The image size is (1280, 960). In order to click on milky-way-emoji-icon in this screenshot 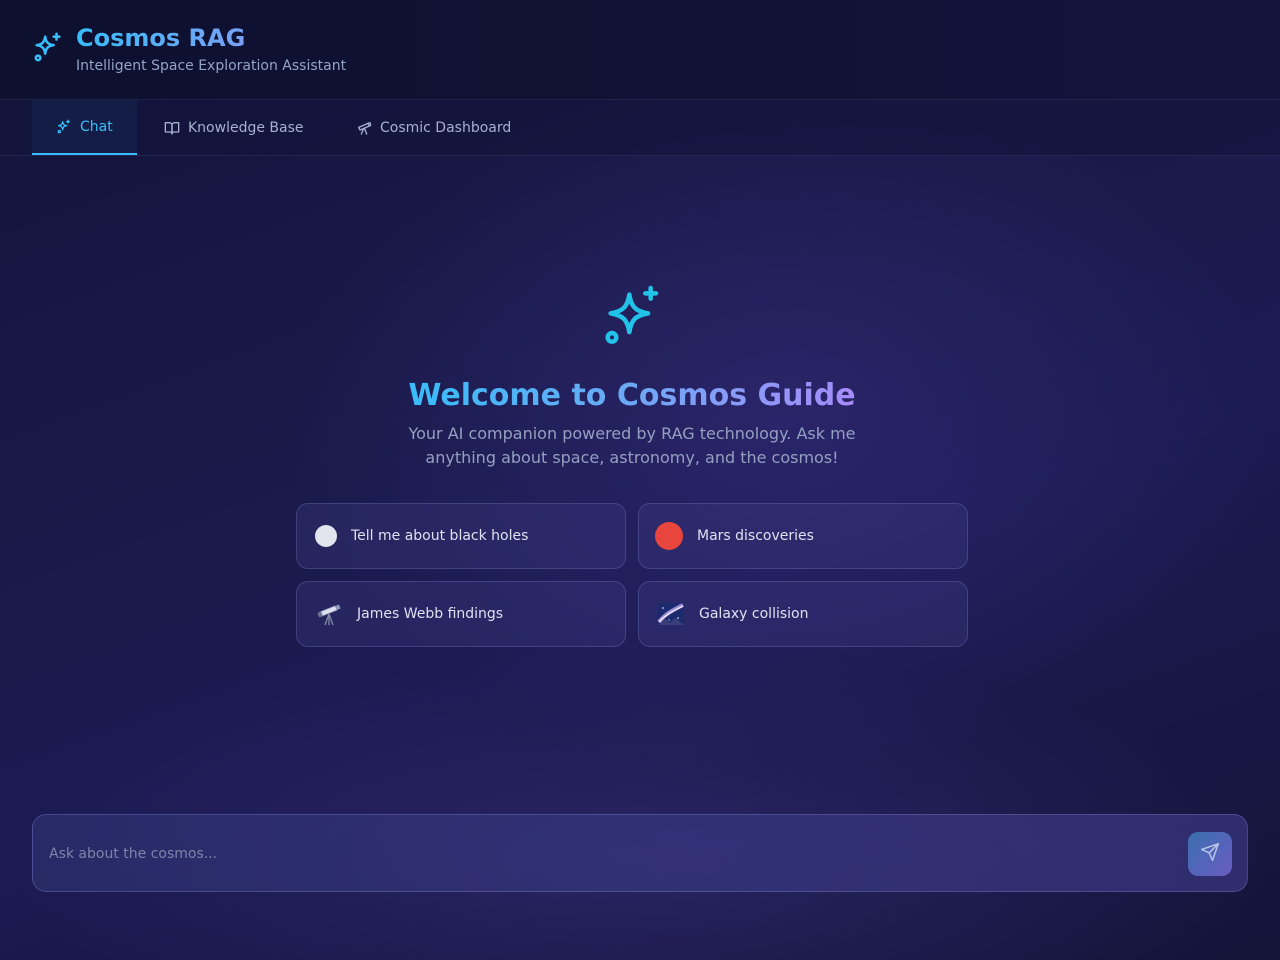, I will do `click(671, 614)`.